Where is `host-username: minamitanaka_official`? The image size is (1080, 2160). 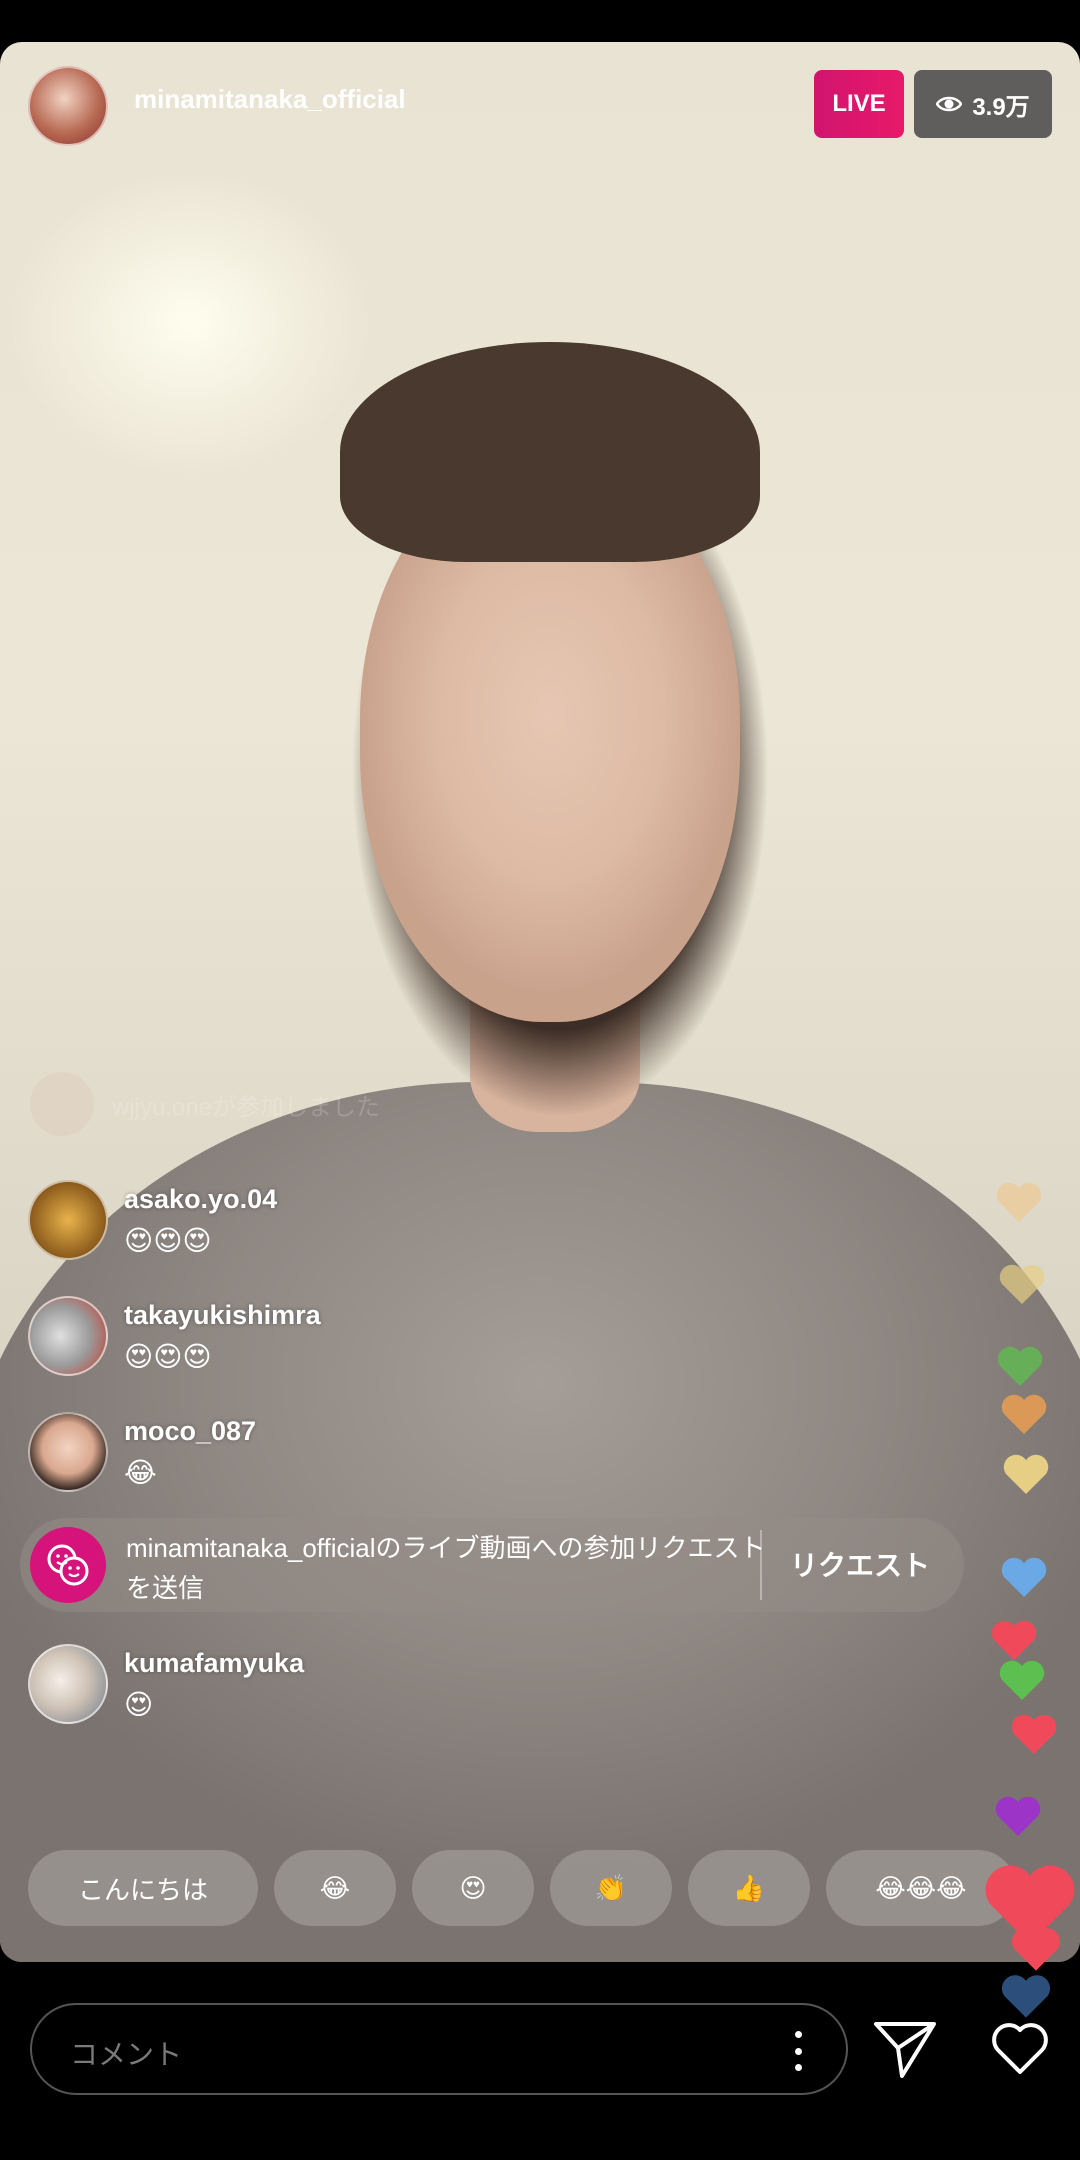 host-username: minamitanaka_official is located at coordinates (270, 99).